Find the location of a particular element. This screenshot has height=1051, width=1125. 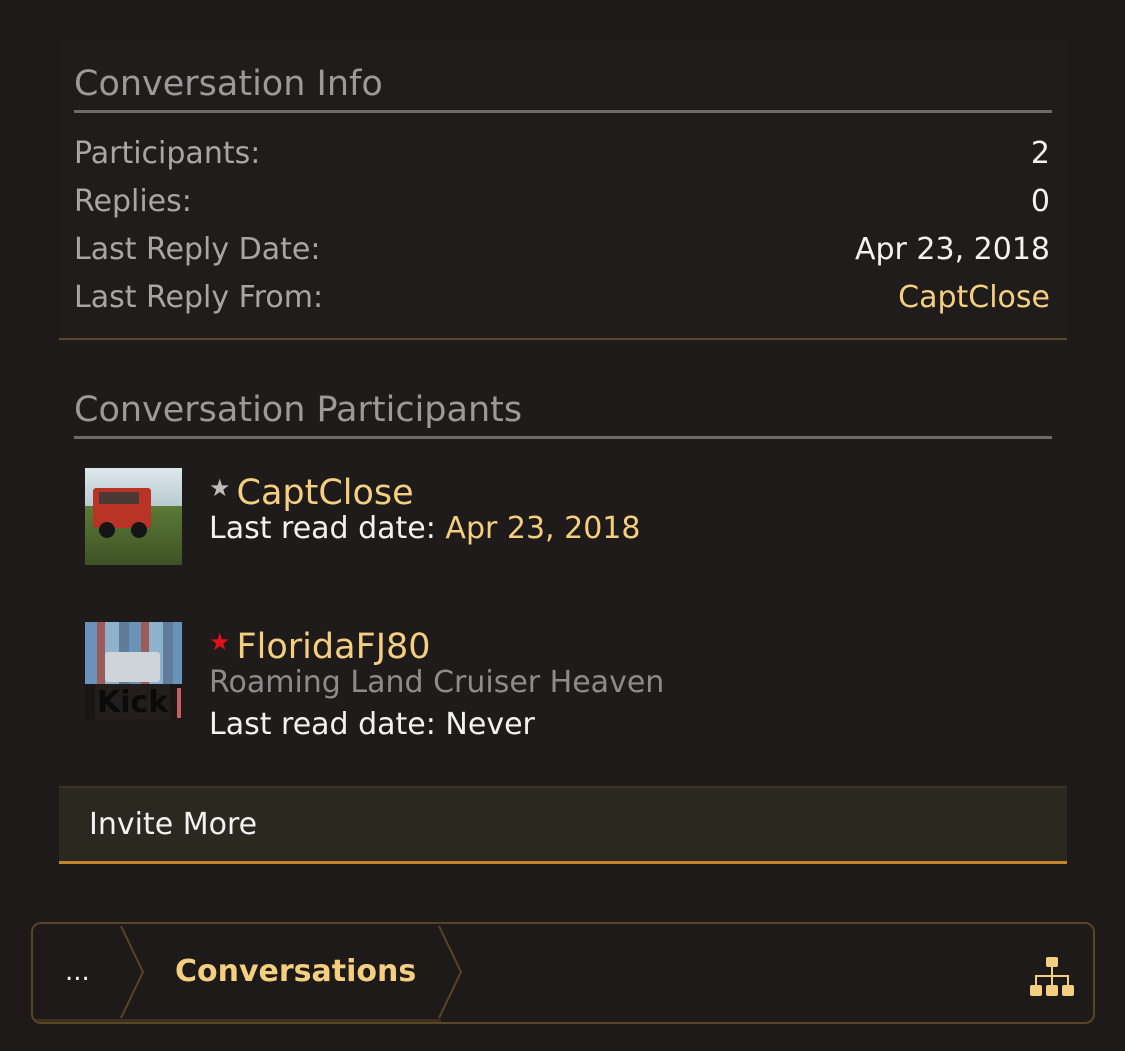

participant-item: ★ CaptClose Last read date: Apr 23, 2018 is located at coordinates (565, 528).